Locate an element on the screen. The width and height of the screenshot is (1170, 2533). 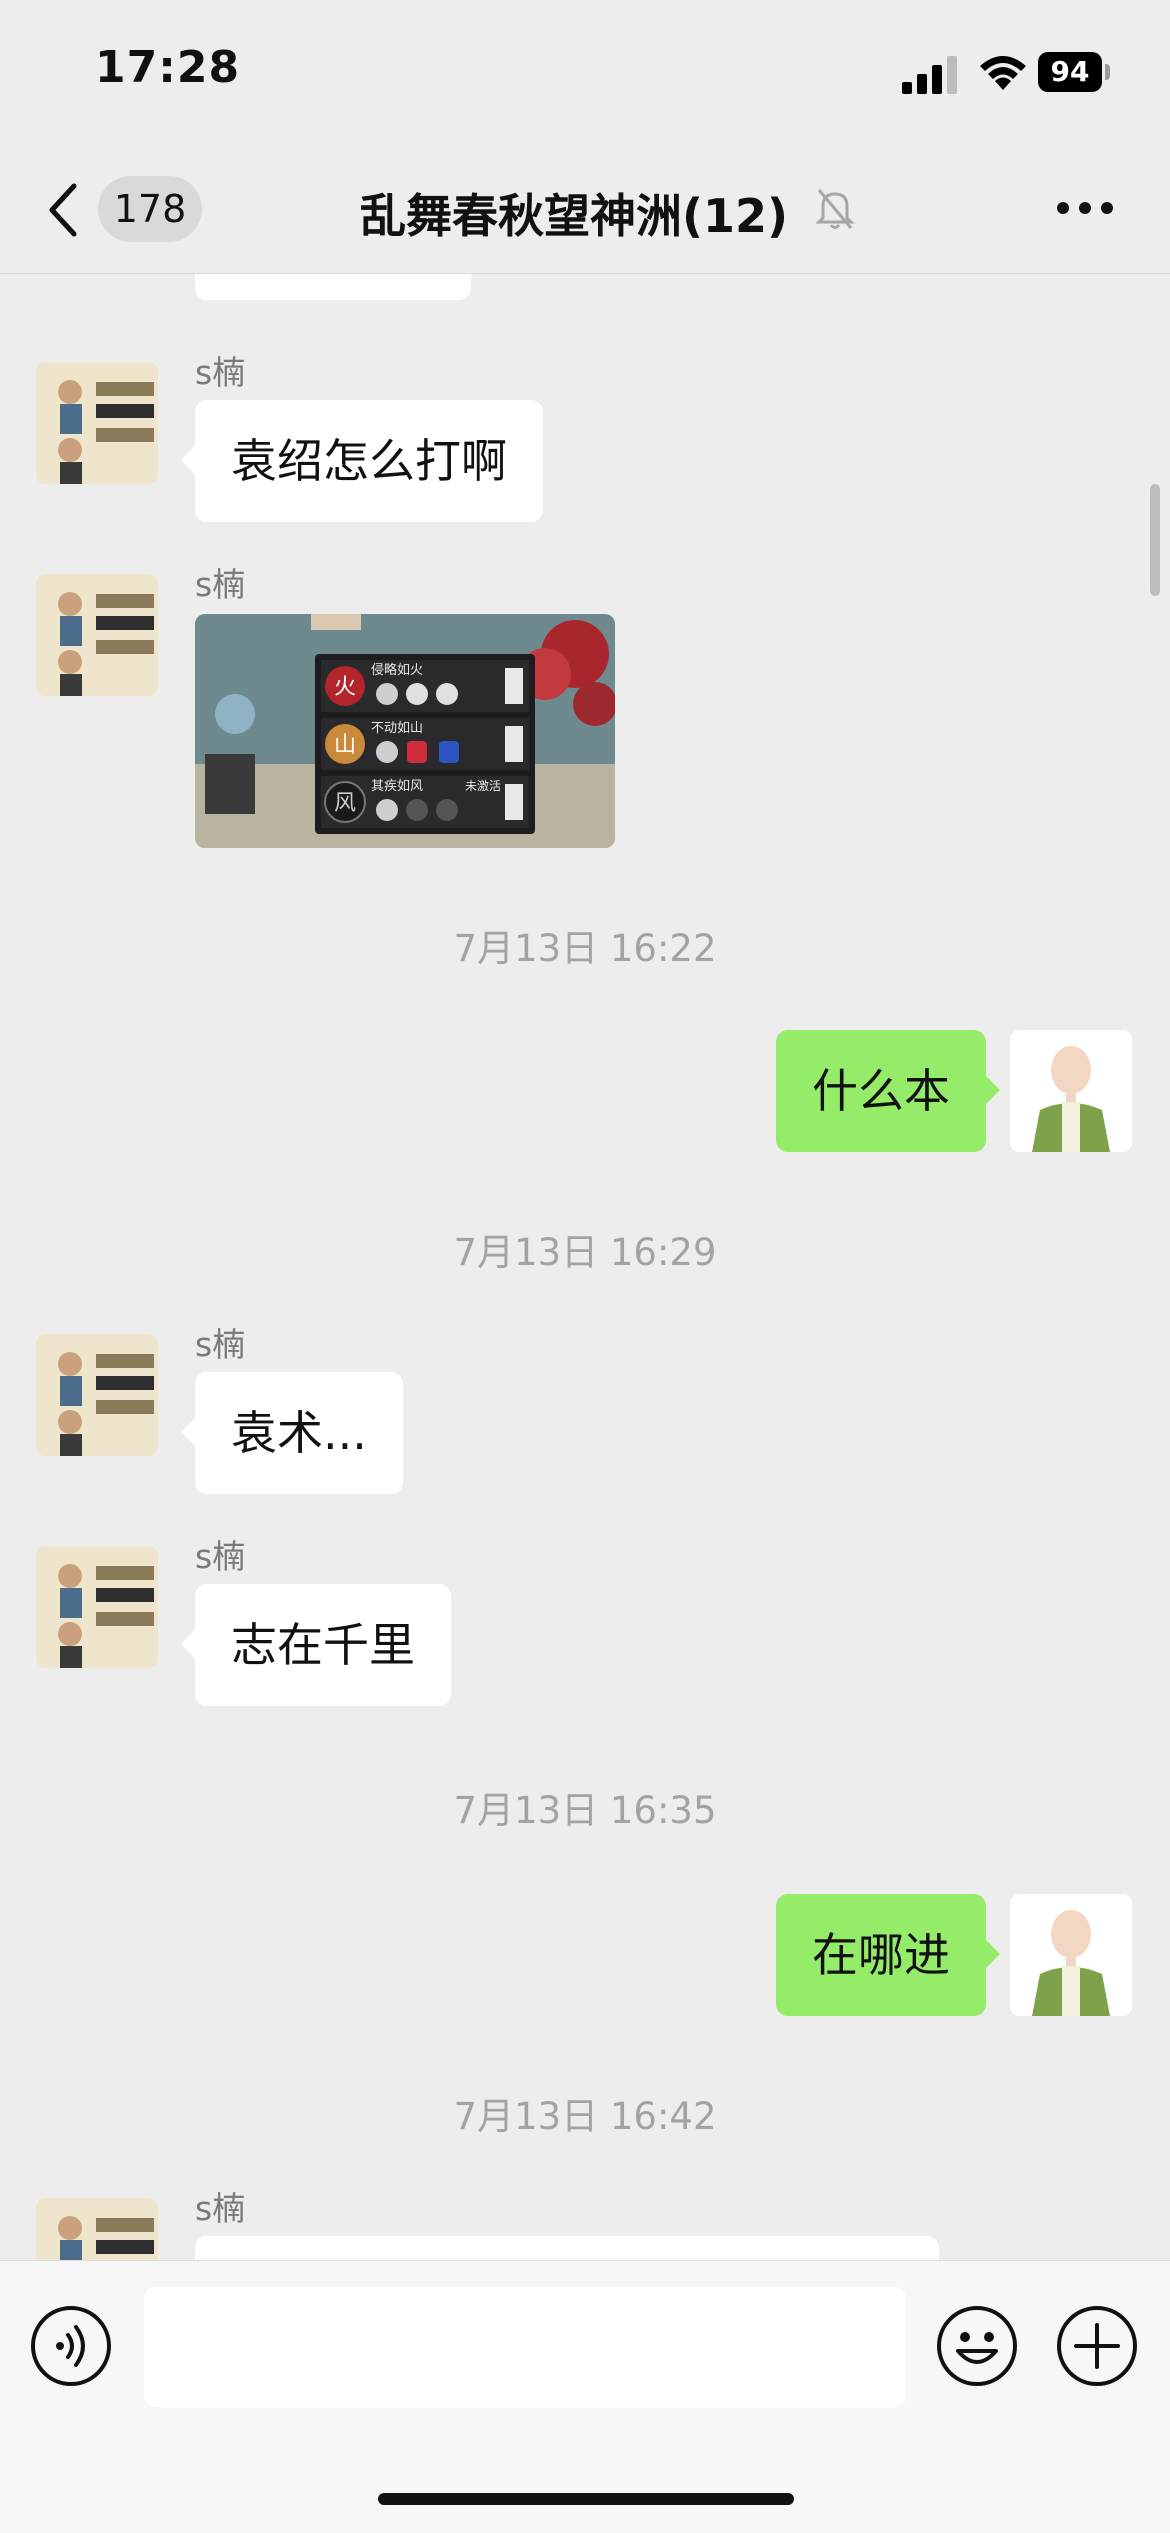
image-label-2: 不动如山 is located at coordinates (397, 728).